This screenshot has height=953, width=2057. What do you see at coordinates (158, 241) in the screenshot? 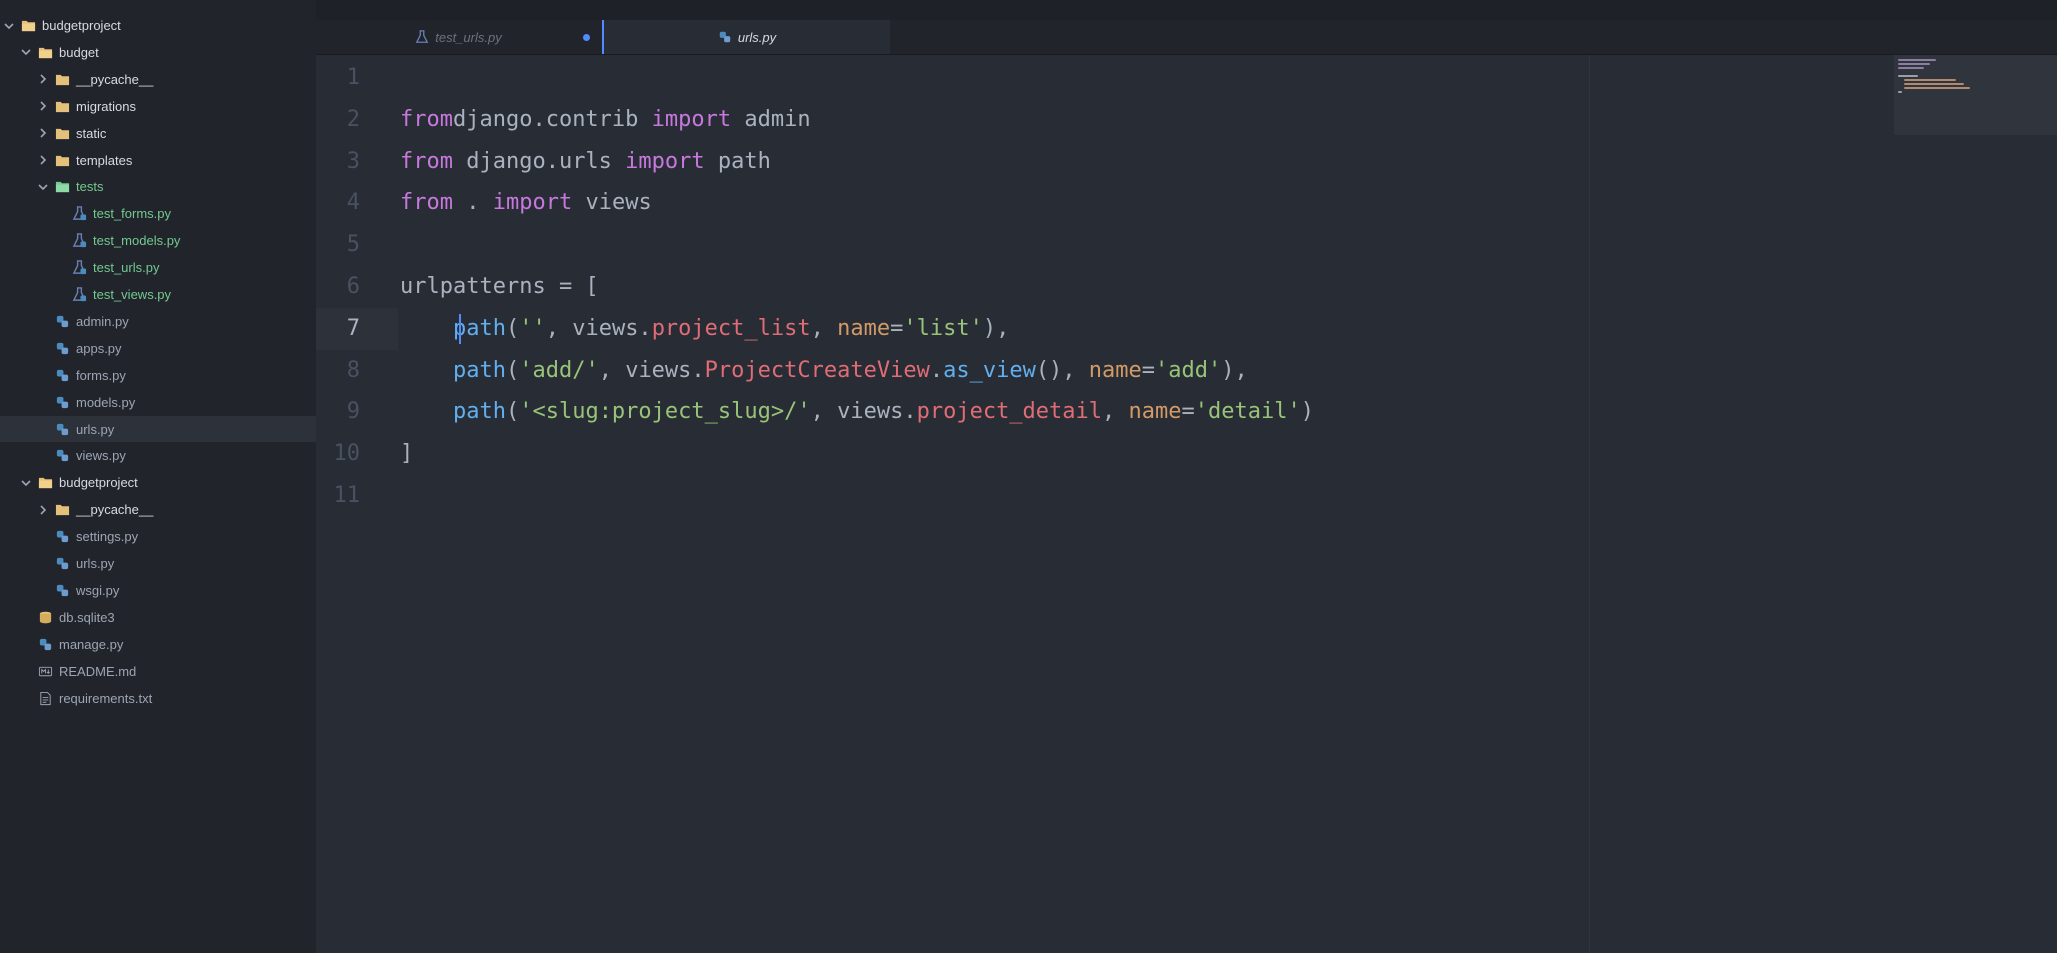
I see `tree-file-test-models: test_models.py` at bounding box center [158, 241].